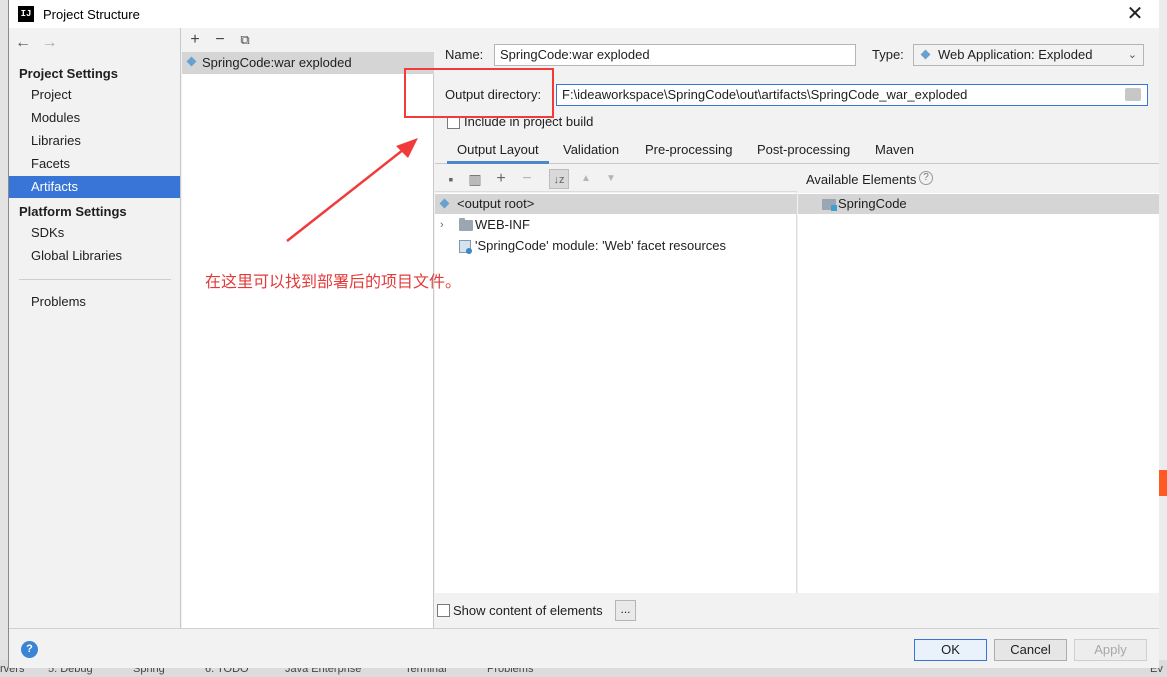  What do you see at coordinates (91, 14) in the screenshot?
I see `window-title: Project Structure` at bounding box center [91, 14].